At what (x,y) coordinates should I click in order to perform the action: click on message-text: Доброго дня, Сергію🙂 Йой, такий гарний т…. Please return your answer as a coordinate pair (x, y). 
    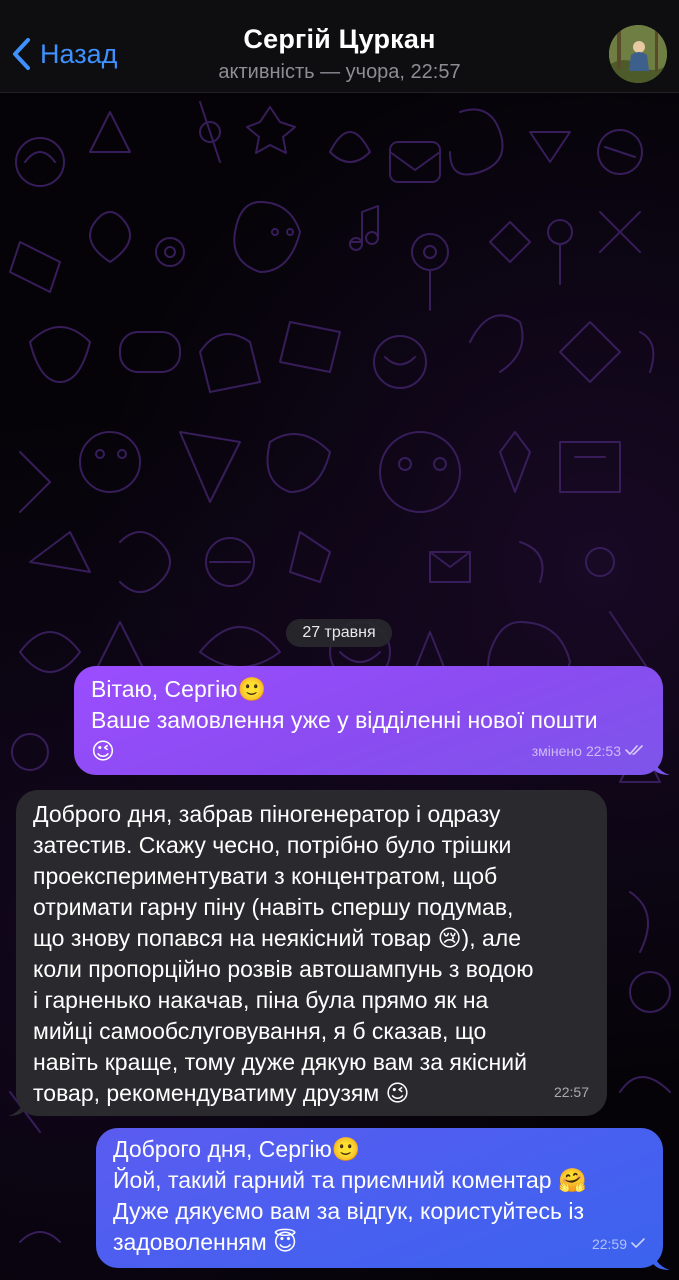
    Looking at the image, I should click on (380, 1196).